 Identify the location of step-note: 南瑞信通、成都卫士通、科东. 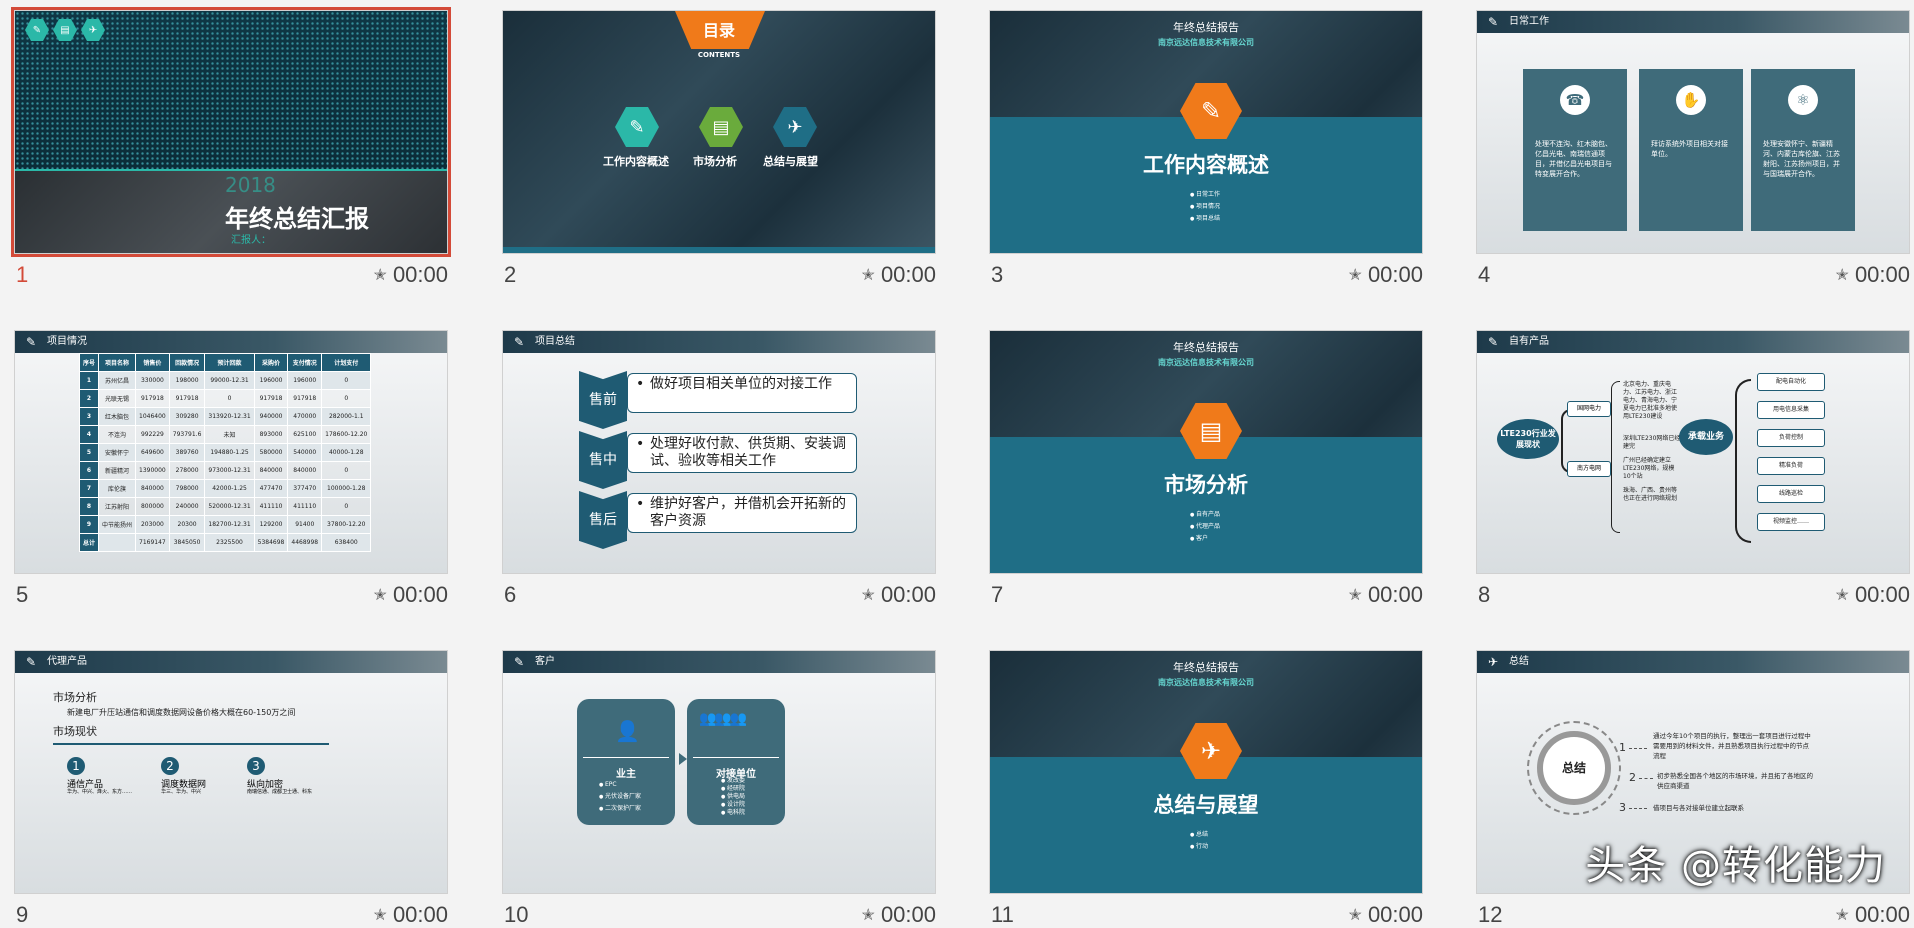
(280, 792).